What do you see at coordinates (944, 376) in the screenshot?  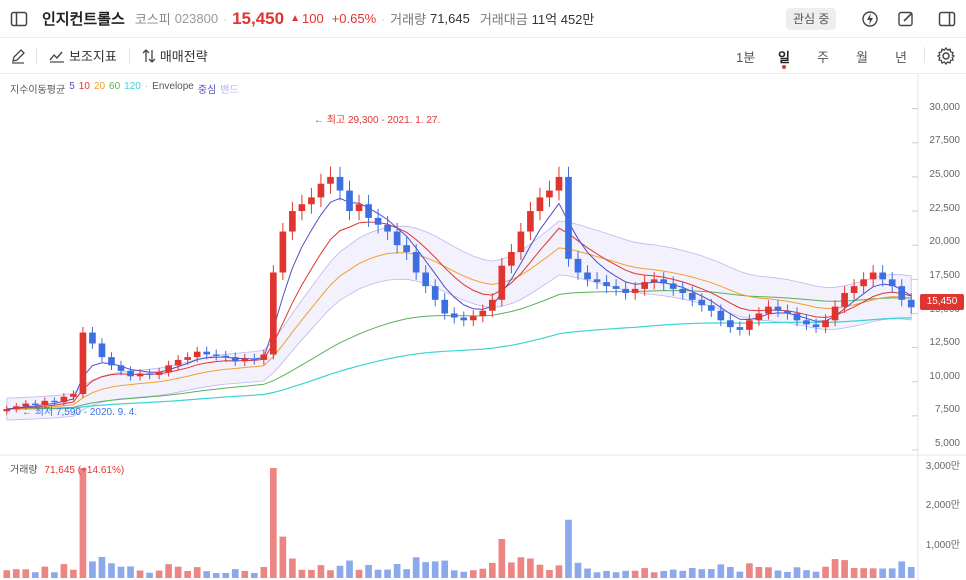 I see `y-axis-label: 10,000` at bounding box center [944, 376].